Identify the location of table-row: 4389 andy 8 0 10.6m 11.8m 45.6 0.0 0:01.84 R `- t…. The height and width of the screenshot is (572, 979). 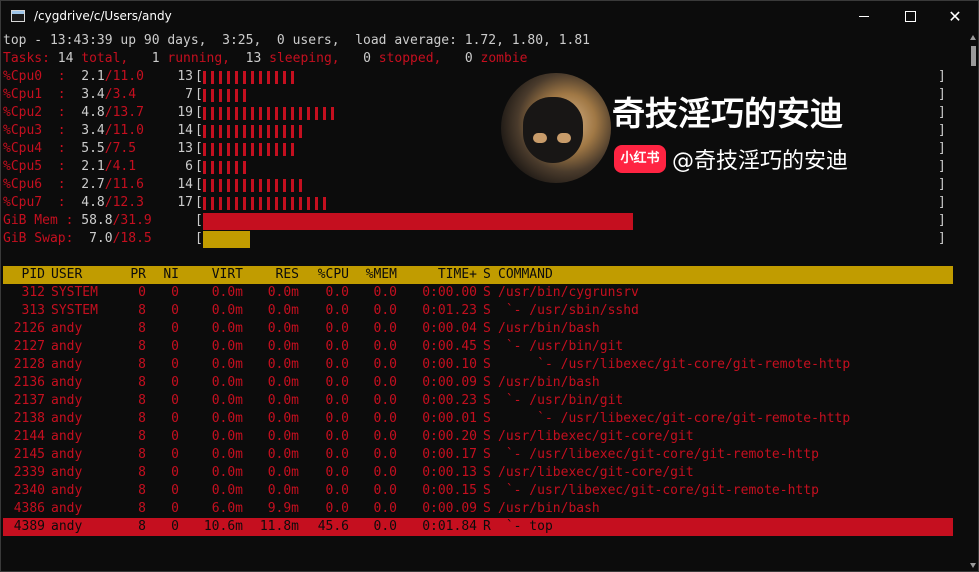
(478, 527).